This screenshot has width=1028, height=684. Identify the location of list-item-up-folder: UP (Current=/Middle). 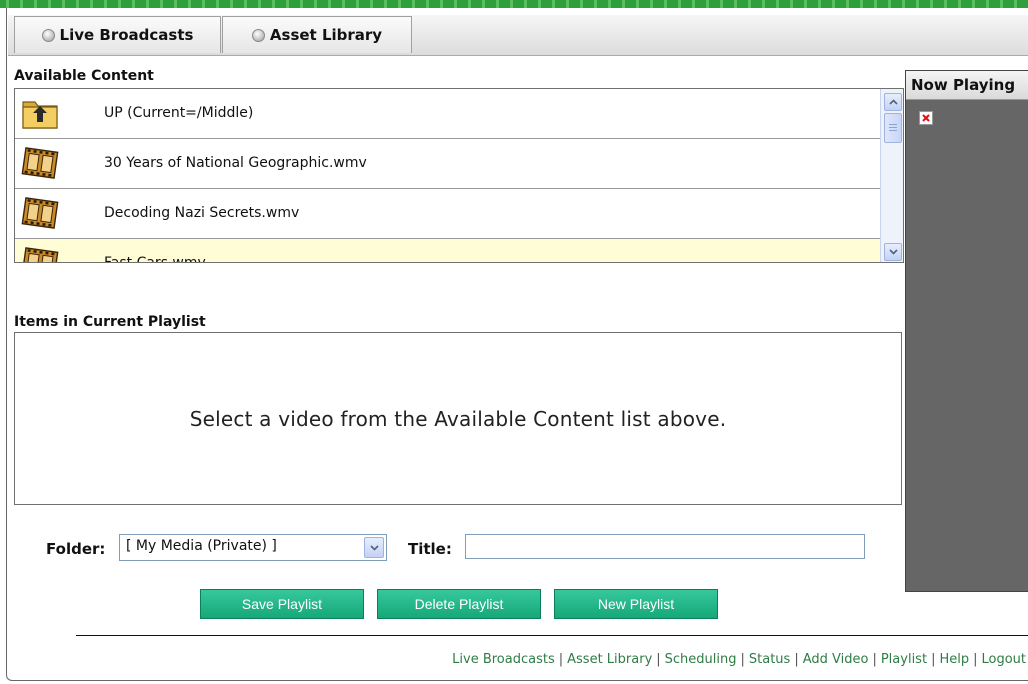
(448, 114).